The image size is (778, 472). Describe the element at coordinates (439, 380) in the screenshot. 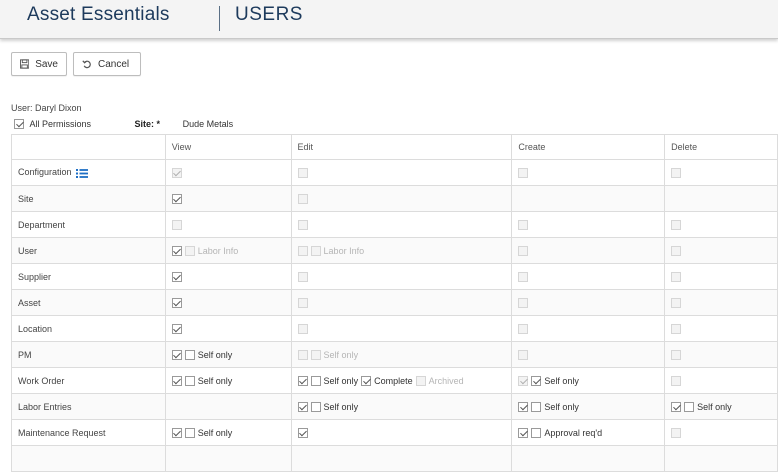

I see `option-group: Archived` at that location.